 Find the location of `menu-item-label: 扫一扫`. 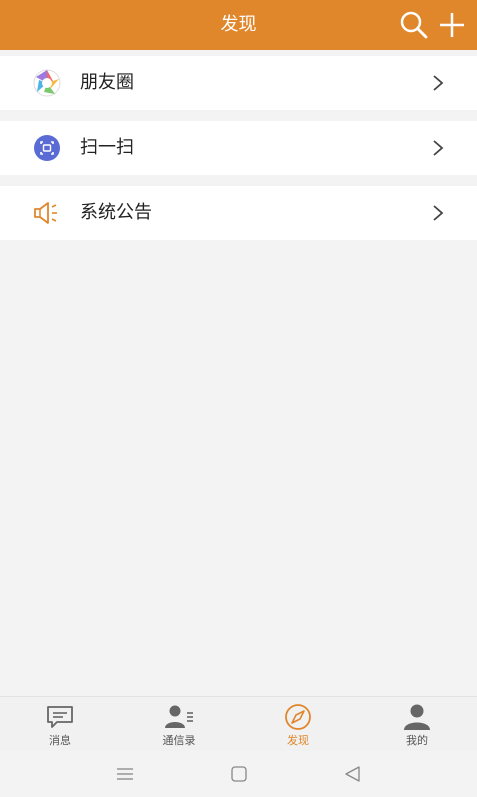

menu-item-label: 扫一扫 is located at coordinates (107, 147).